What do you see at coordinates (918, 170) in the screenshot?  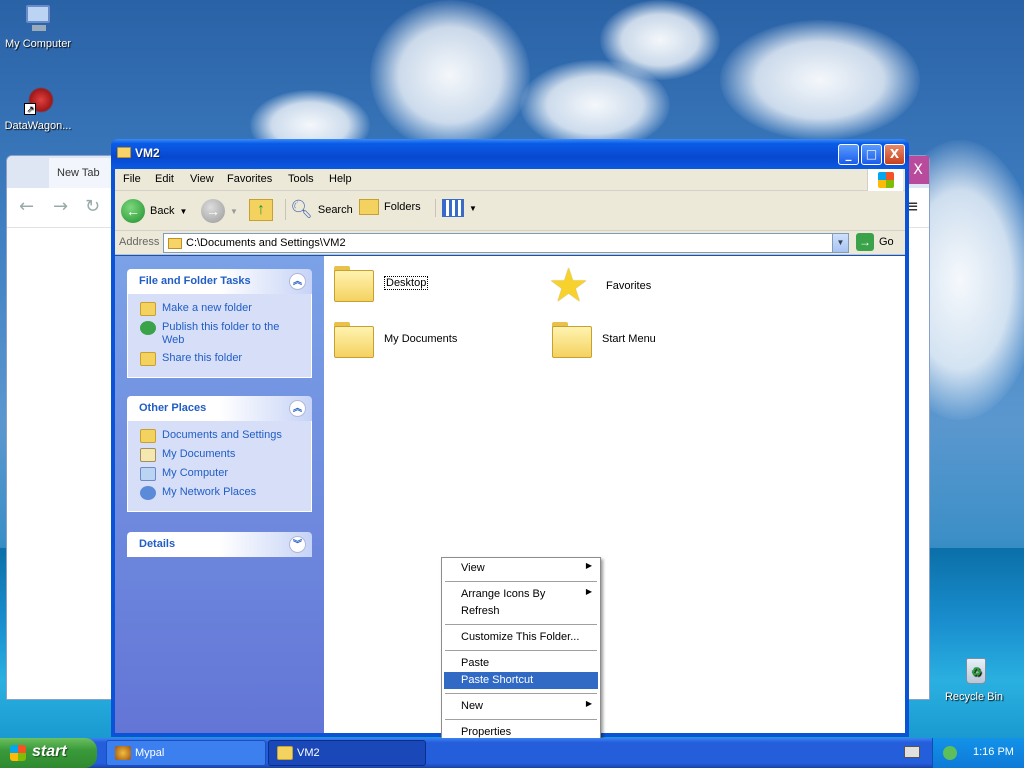 I see `browser-close-button: X` at bounding box center [918, 170].